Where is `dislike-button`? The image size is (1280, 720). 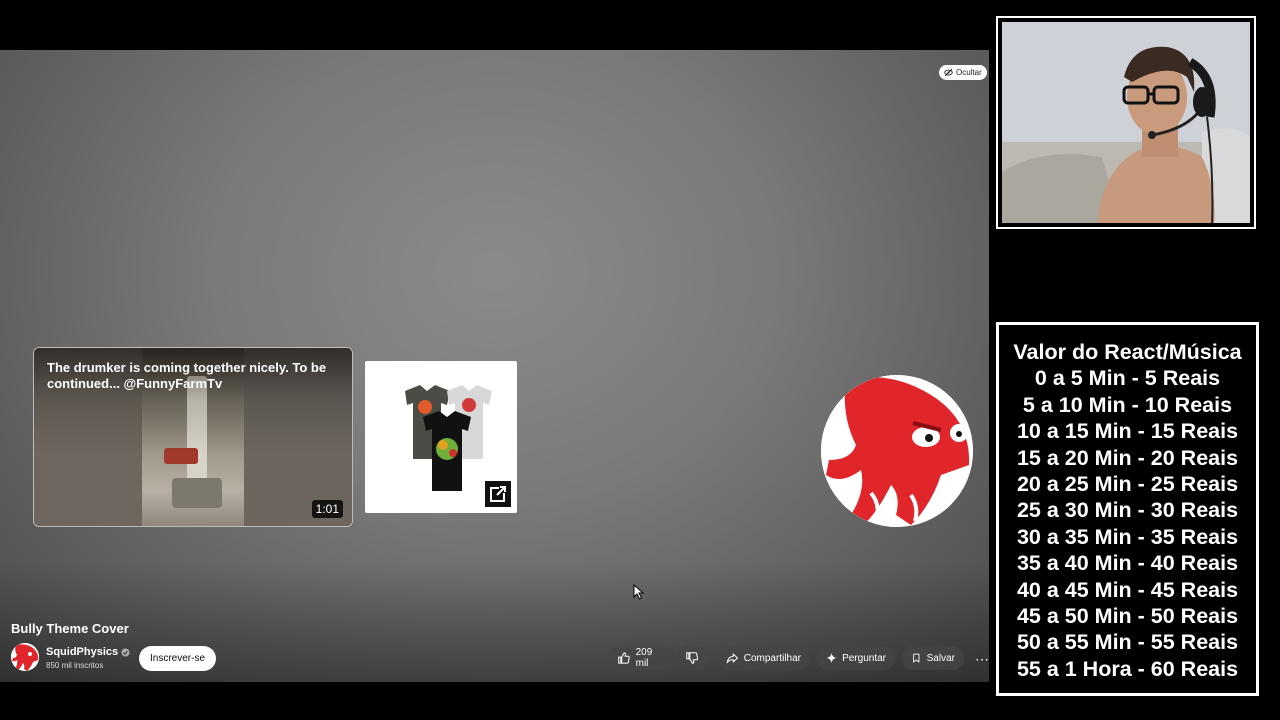 dislike-button is located at coordinates (693, 658).